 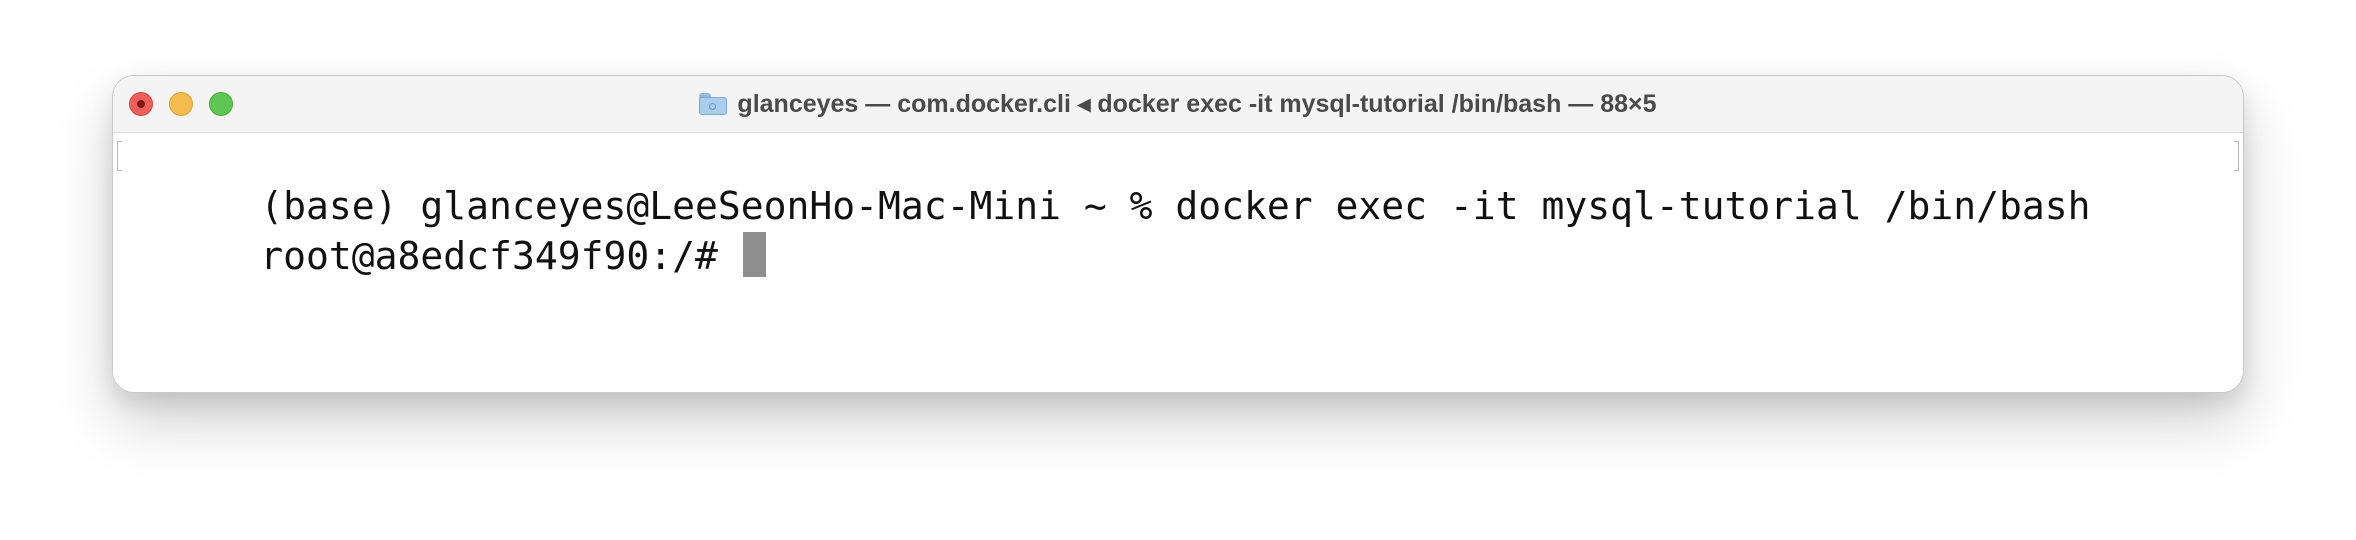 I want to click on right-bracket-marker, so click(x=2236, y=156).